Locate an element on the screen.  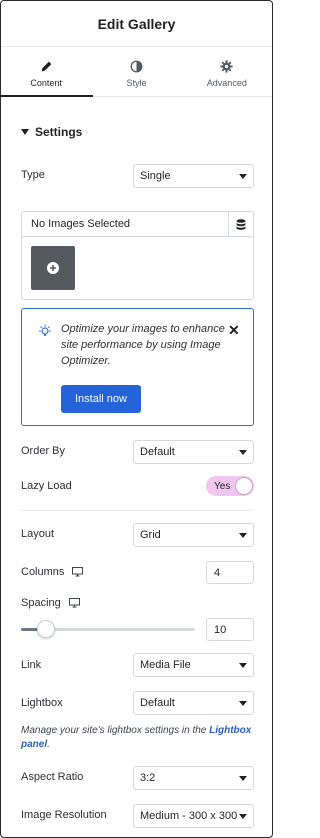
layout-select: Grid is located at coordinates (193, 535).